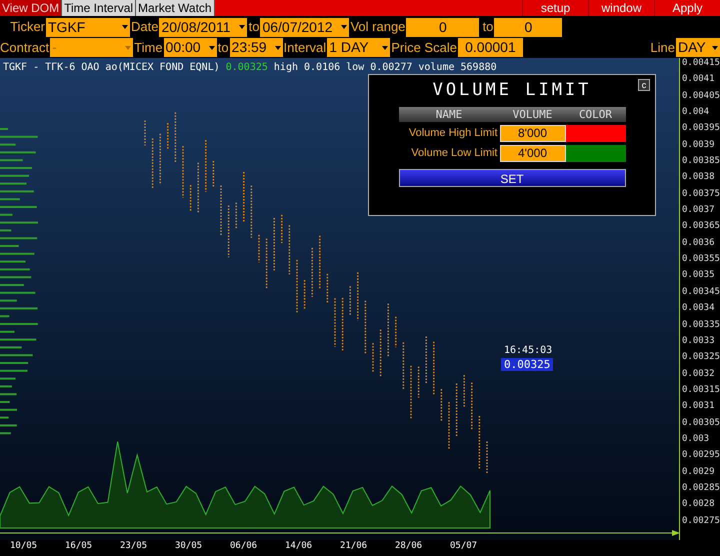 The image size is (720, 556). I want to click on x-axis-label: 14/06, so click(299, 546).